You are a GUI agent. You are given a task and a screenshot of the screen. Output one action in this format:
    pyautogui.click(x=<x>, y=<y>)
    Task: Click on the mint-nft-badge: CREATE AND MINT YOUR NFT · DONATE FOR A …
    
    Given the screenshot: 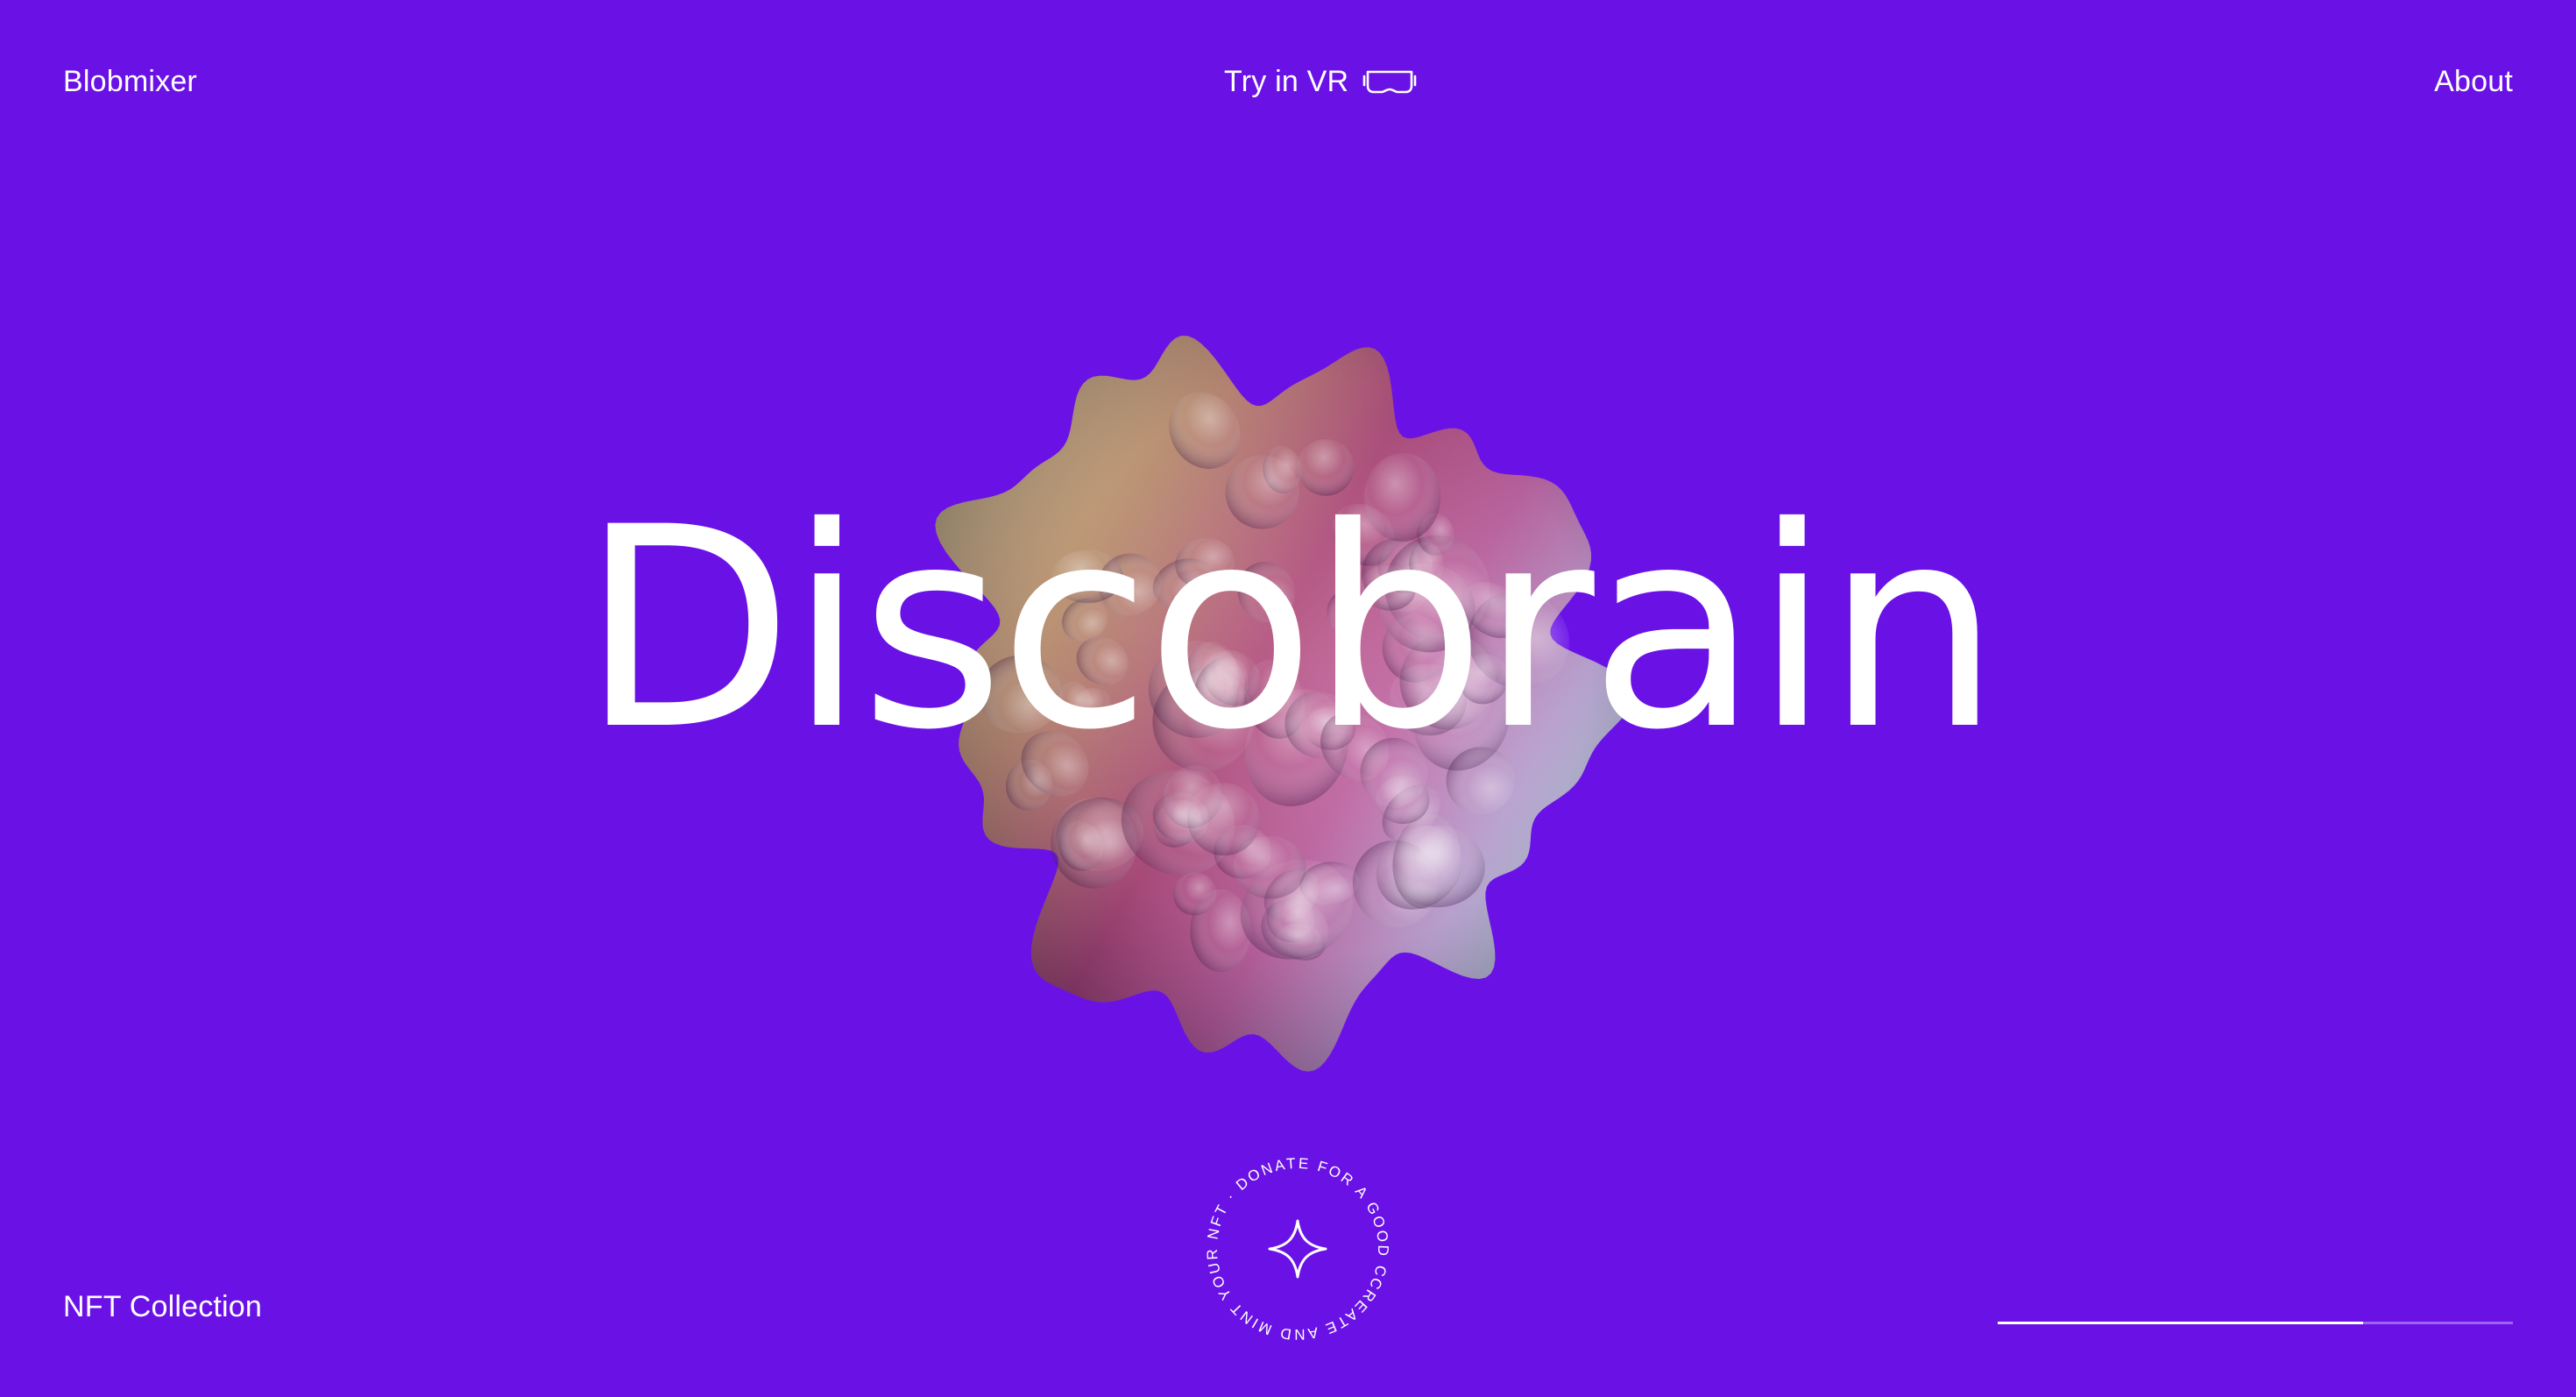 What is the action you would take?
    pyautogui.click(x=1301, y=1261)
    